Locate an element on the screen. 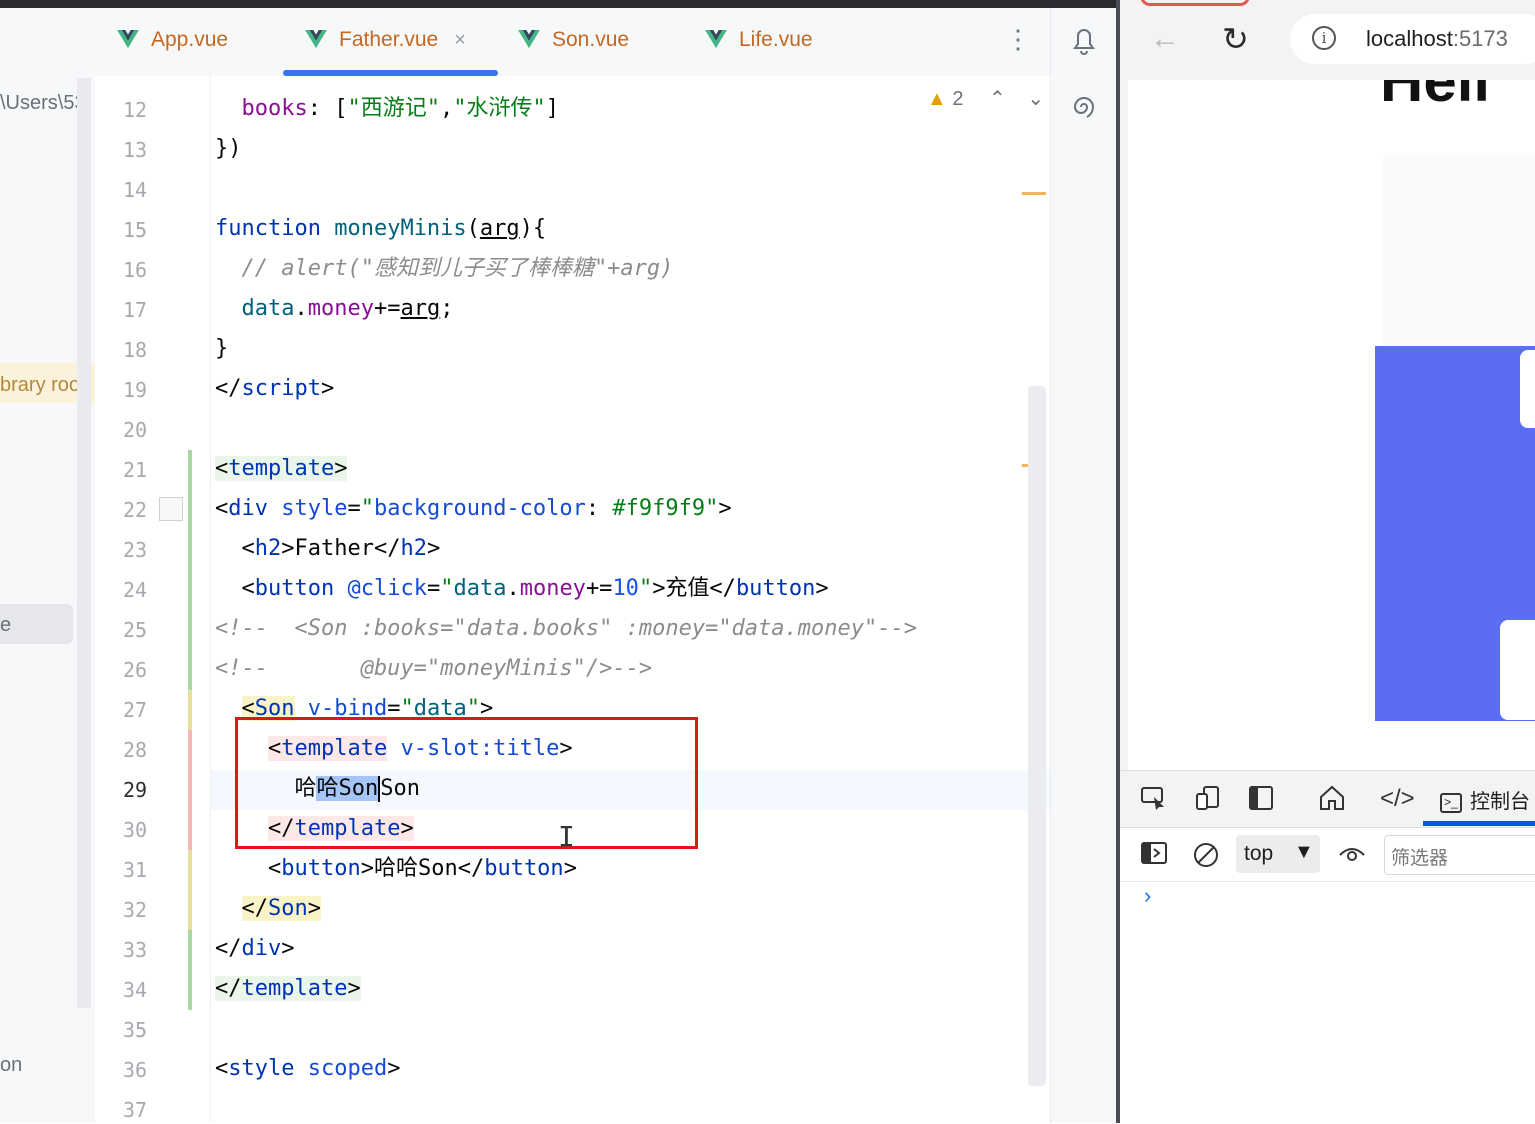 This screenshot has height=1124, width=1535. tab-label: Son.vue is located at coordinates (591, 39).